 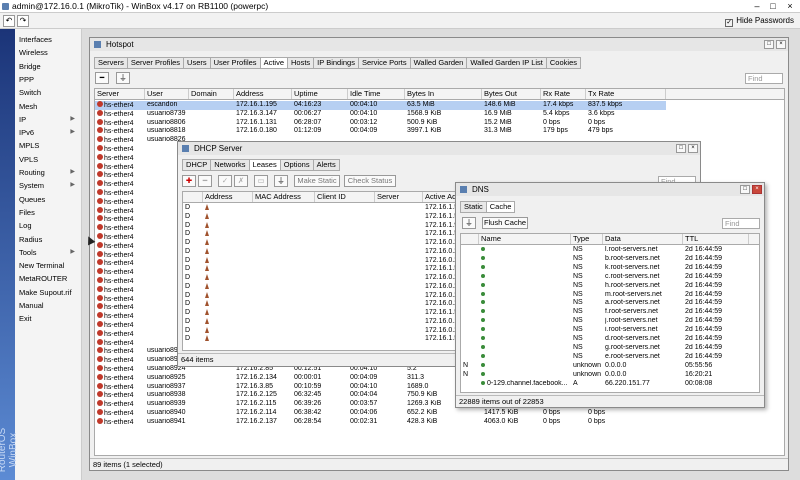 I want to click on hotspot-find-input: Find, so click(x=764, y=78).